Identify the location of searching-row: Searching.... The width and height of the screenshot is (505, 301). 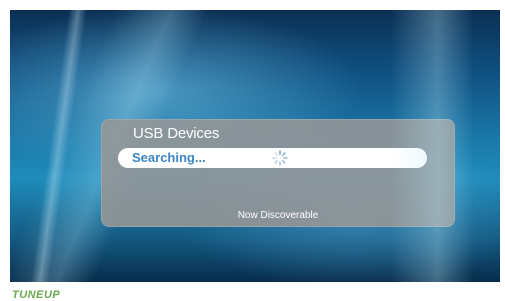
(272, 158).